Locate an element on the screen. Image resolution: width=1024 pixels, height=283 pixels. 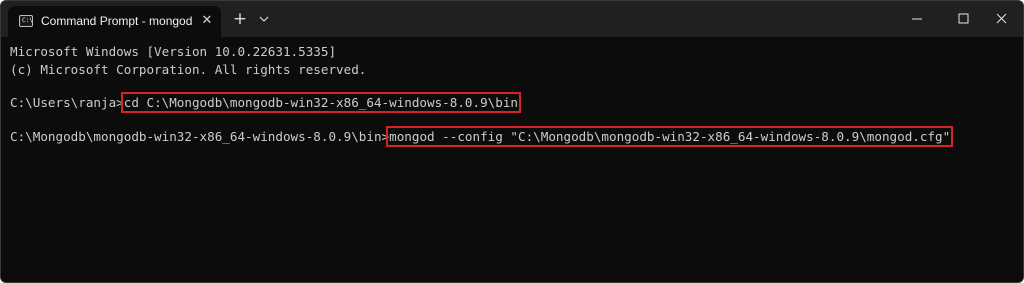
close-window-button is located at coordinates (1001, 19).